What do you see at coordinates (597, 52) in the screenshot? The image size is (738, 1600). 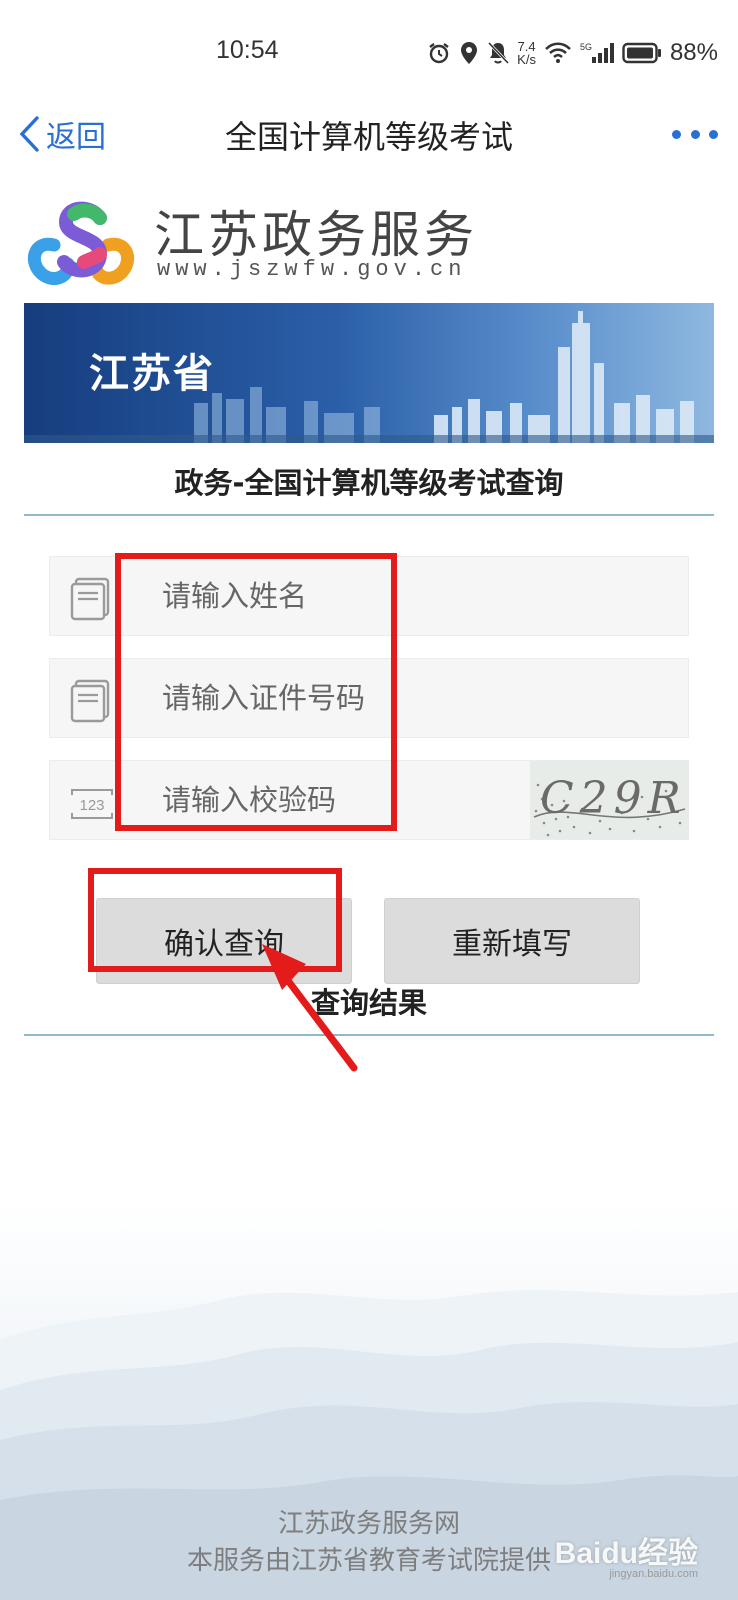 I see `cell-signal-icon: 5G` at bounding box center [597, 52].